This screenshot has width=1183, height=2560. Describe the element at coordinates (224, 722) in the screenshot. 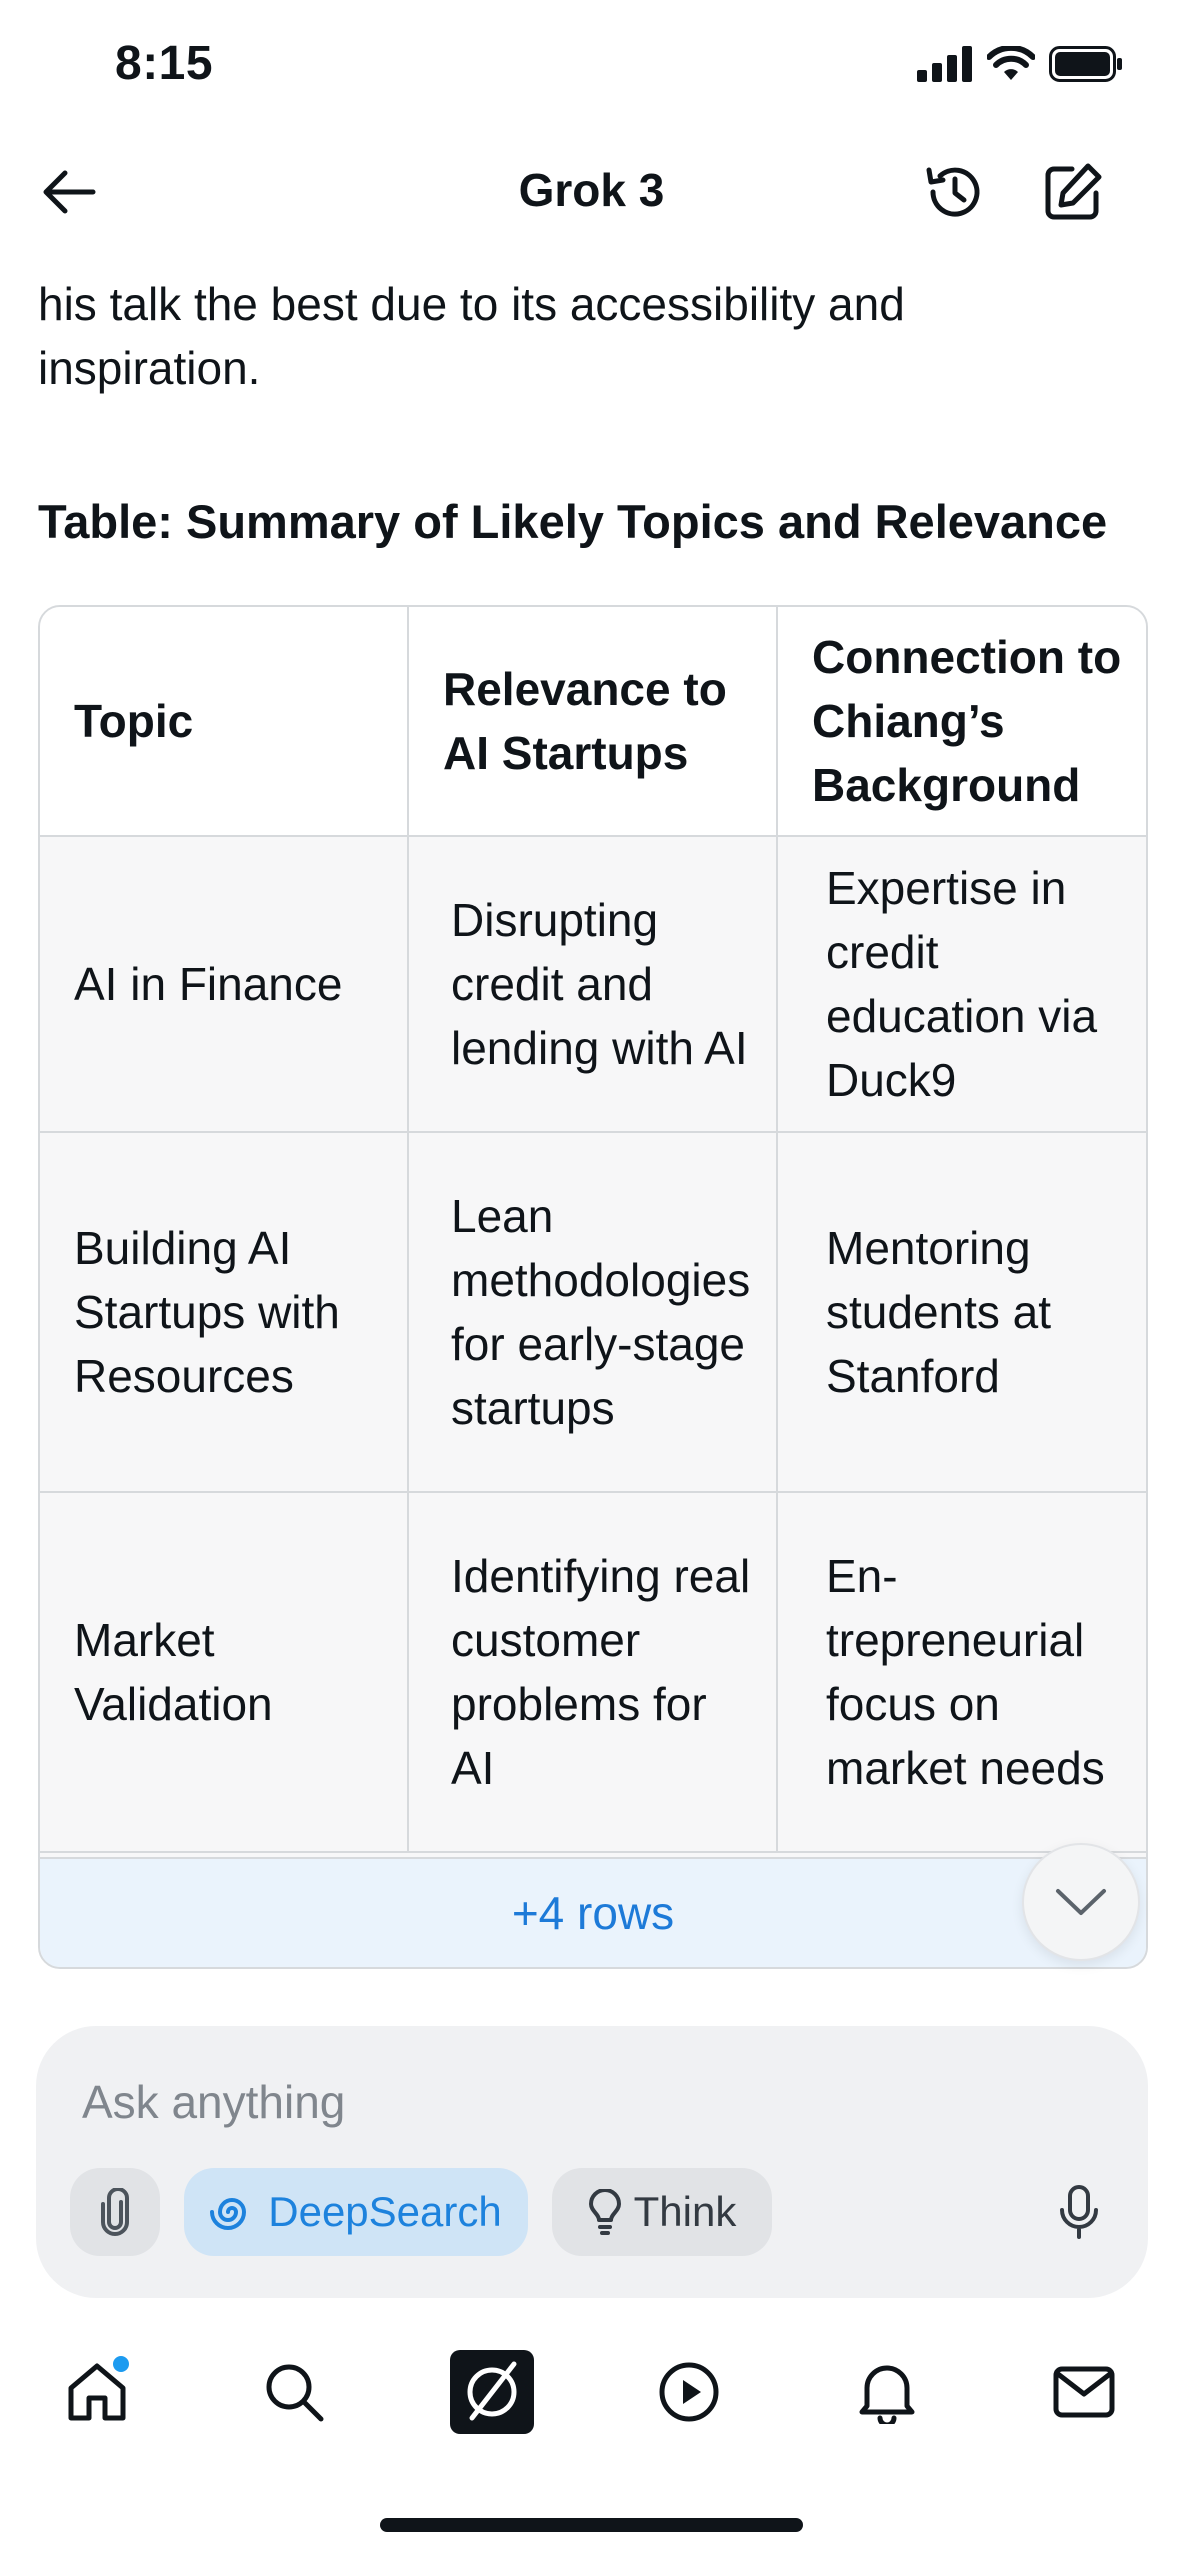

I see `column-header-topic: Topic` at that location.